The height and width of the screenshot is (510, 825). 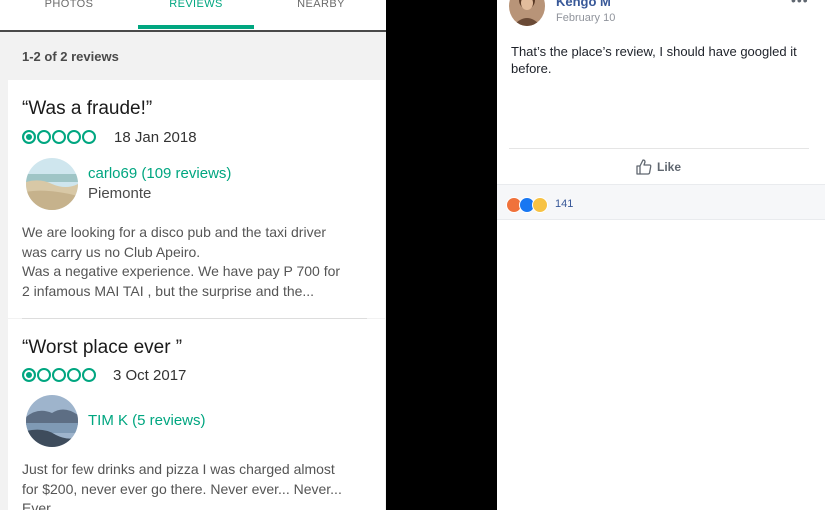 I want to click on reaction-count: 141, so click(x=564, y=204).